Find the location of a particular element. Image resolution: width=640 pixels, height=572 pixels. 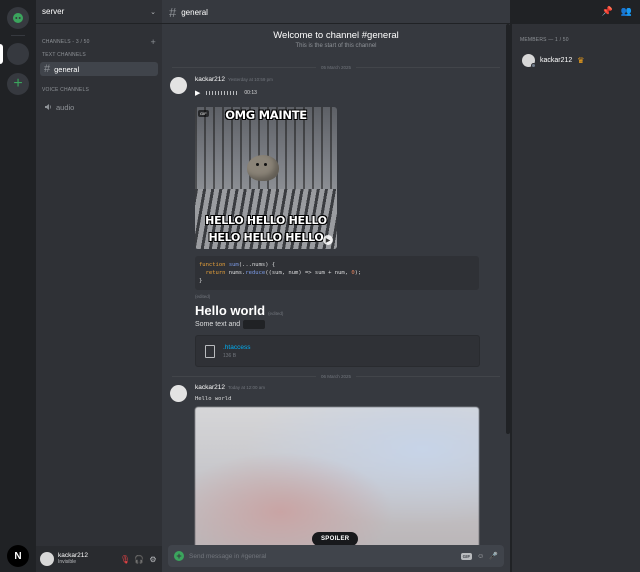

pin-icon: 📌 is located at coordinates (607, 11).